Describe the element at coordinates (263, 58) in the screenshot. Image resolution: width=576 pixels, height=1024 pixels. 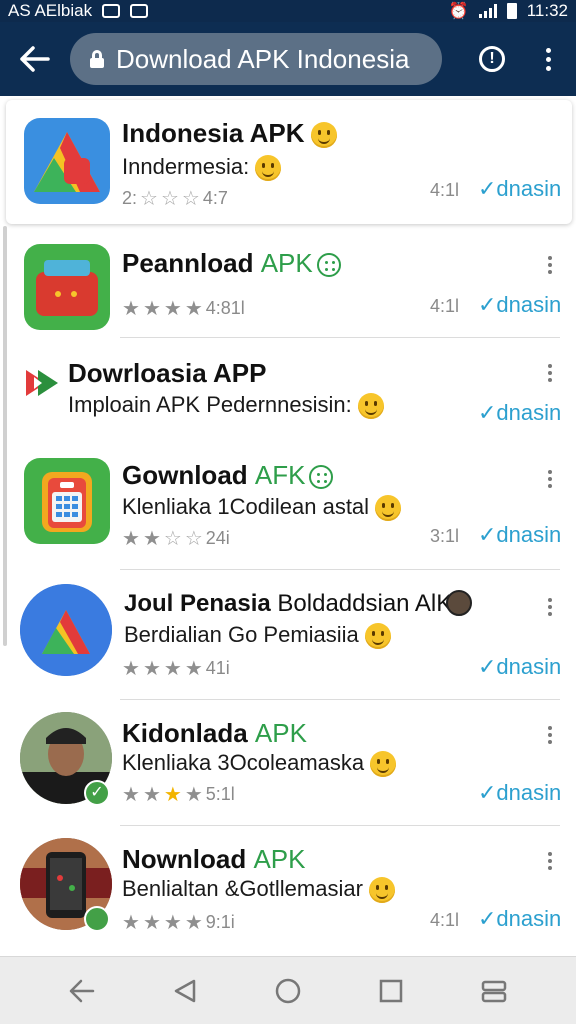
I see `url-text: Download APK Indonesia` at that location.